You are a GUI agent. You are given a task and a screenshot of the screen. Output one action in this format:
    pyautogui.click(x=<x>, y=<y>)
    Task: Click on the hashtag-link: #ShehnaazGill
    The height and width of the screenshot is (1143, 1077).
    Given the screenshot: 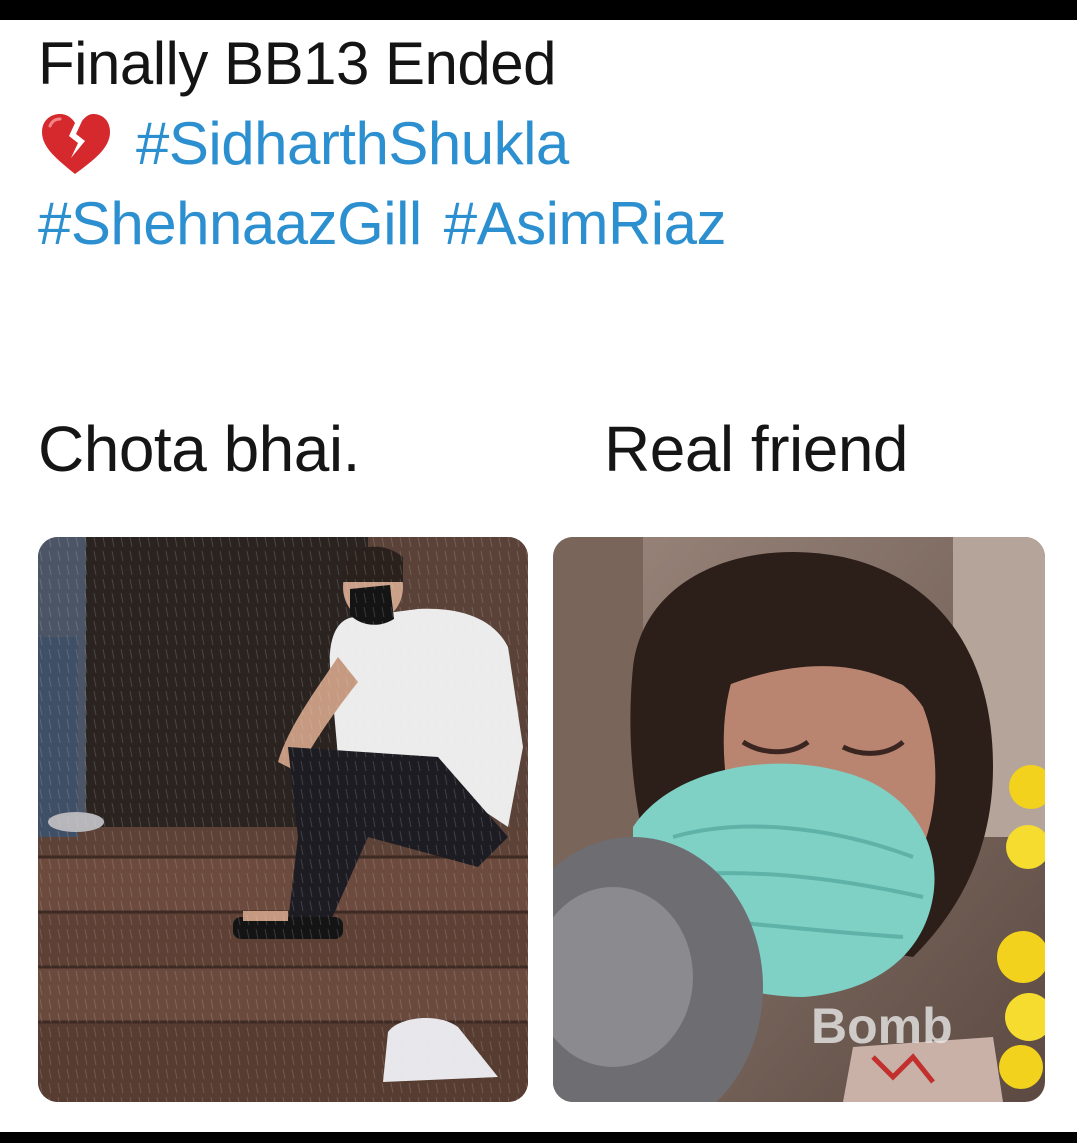 What is the action you would take?
    pyautogui.click(x=230, y=224)
    